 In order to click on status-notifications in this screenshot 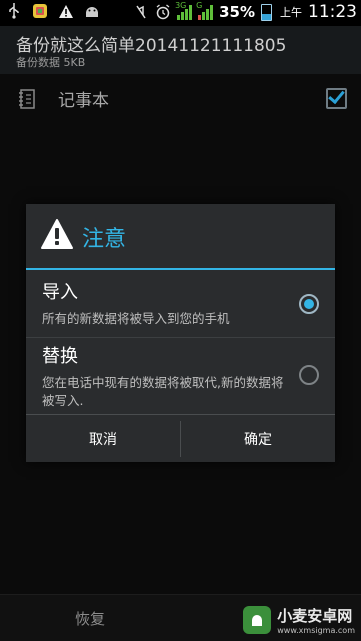, I will do `click(53, 11)`.